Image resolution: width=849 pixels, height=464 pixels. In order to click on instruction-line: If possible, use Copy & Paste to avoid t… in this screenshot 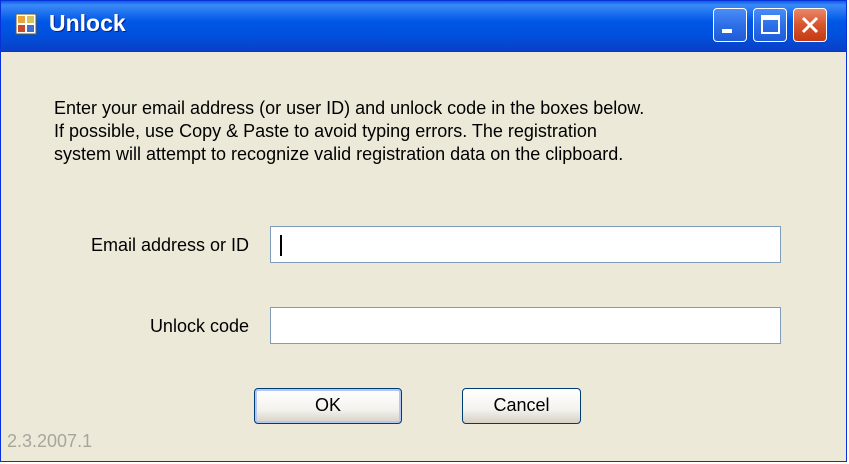, I will do `click(325, 131)`.